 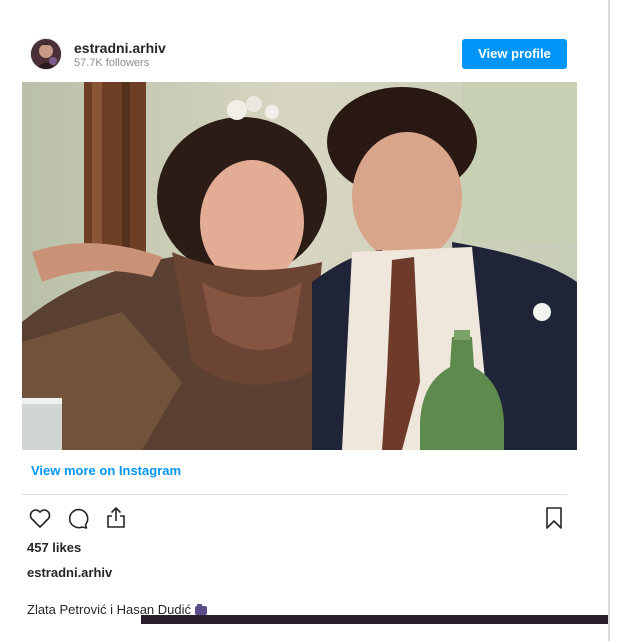 What do you see at coordinates (554, 518) in the screenshot?
I see `bookmark-icon` at bounding box center [554, 518].